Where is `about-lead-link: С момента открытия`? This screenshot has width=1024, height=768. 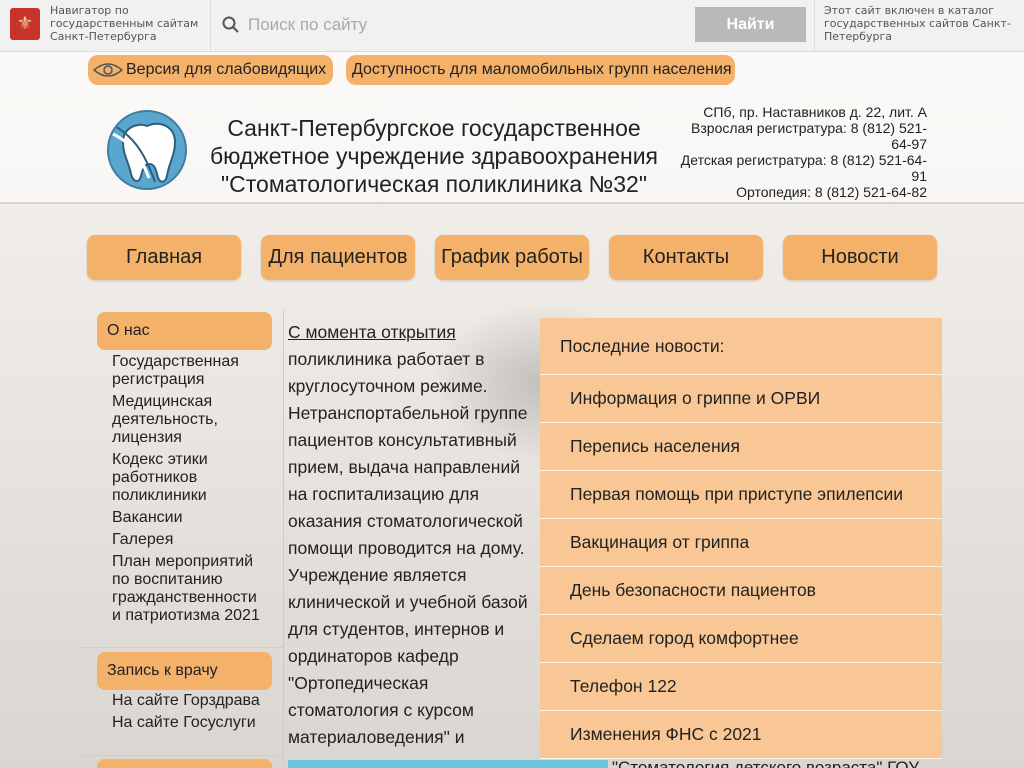 about-lead-link: С момента открытия is located at coordinates (372, 332).